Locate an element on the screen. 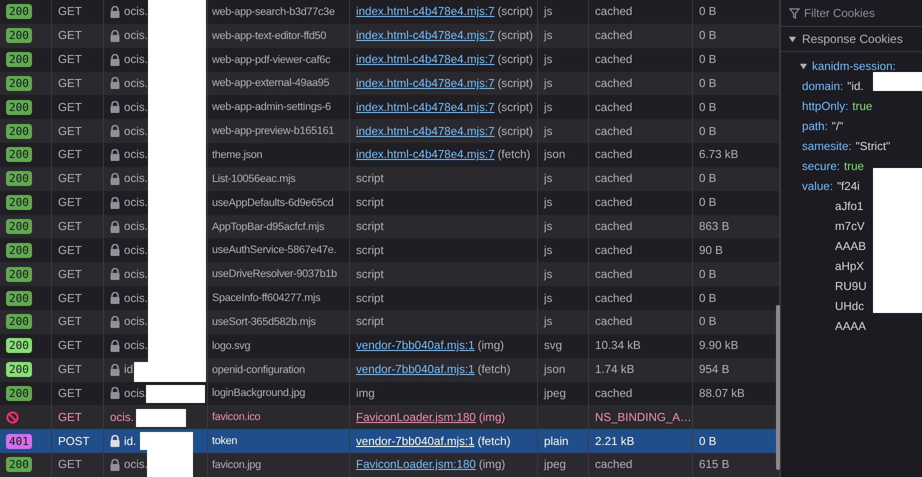  property-value: "id. is located at coordinates (855, 86).